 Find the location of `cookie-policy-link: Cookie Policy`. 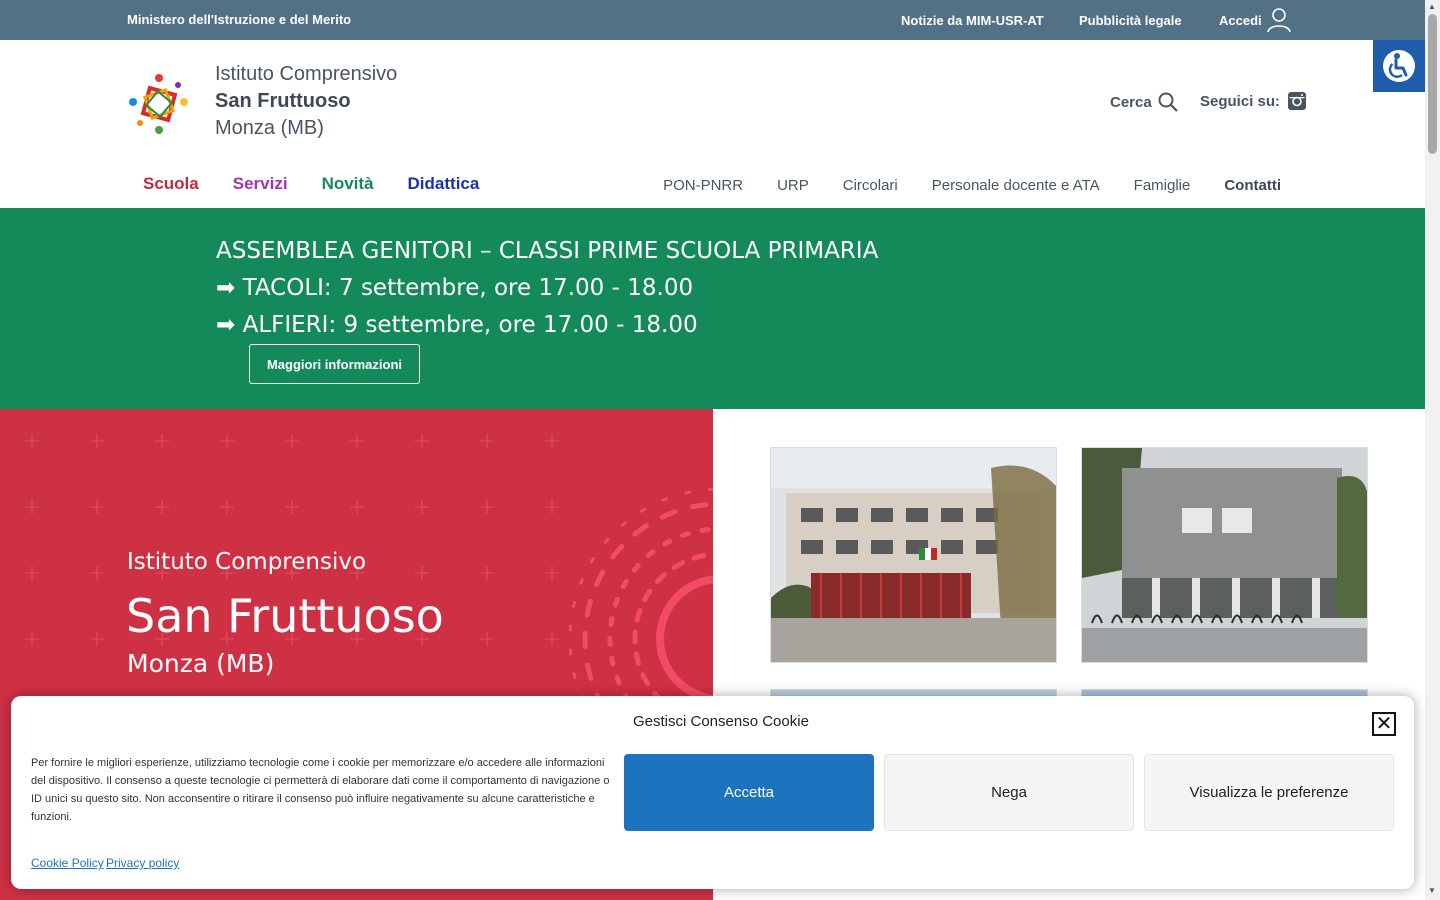

cookie-policy-link: Cookie Policy is located at coordinates (67, 863).